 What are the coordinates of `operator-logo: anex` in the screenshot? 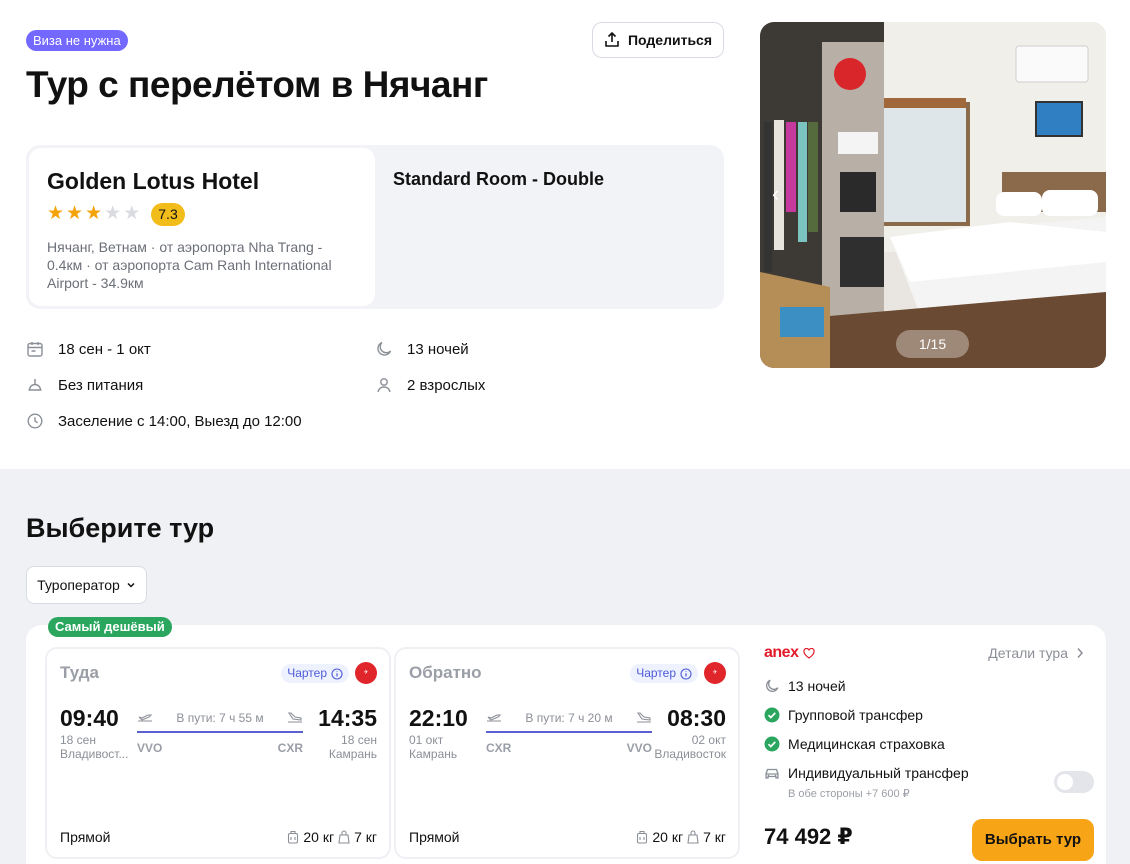 It's located at (790, 653).